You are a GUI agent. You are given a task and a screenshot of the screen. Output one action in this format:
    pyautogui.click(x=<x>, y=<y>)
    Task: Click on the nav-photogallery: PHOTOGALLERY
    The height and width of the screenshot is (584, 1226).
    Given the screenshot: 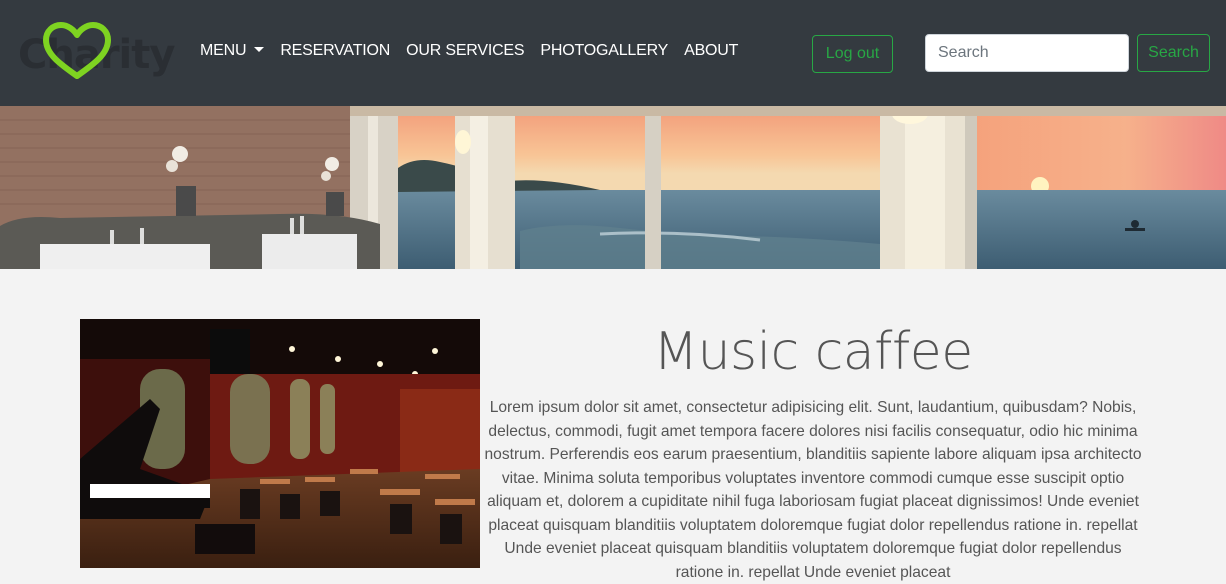 What is the action you would take?
    pyautogui.click(x=604, y=51)
    